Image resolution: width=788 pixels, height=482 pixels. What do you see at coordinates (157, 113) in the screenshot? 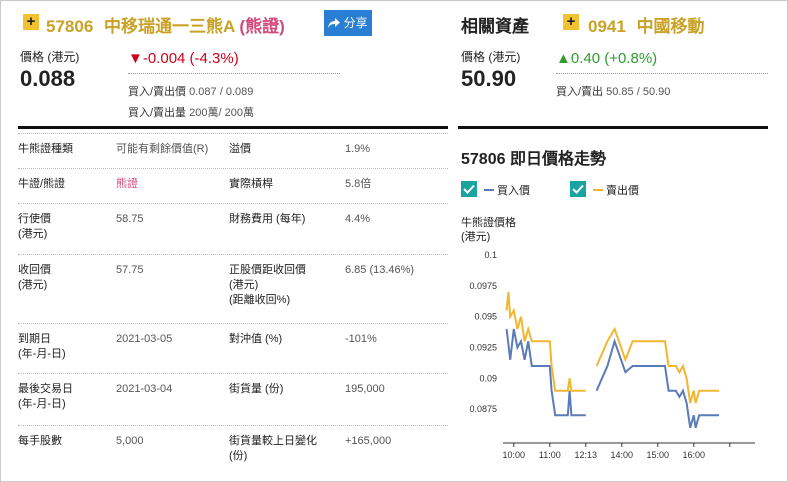
I see `volume-label: 買入/賣出量` at bounding box center [157, 113].